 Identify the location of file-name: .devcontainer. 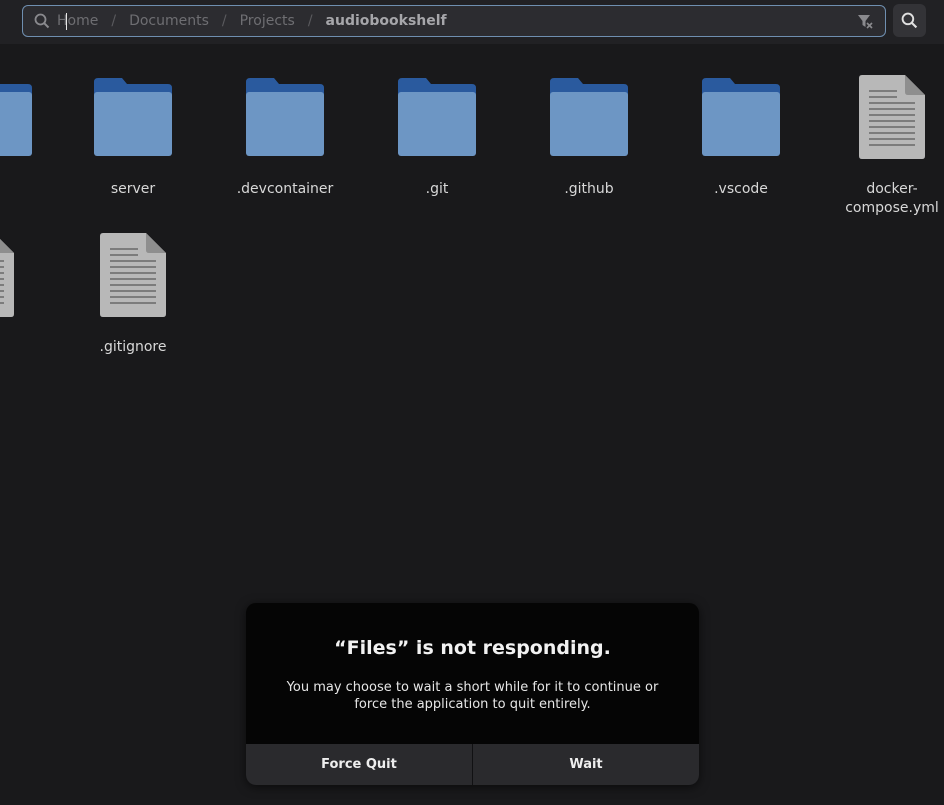
(285, 189).